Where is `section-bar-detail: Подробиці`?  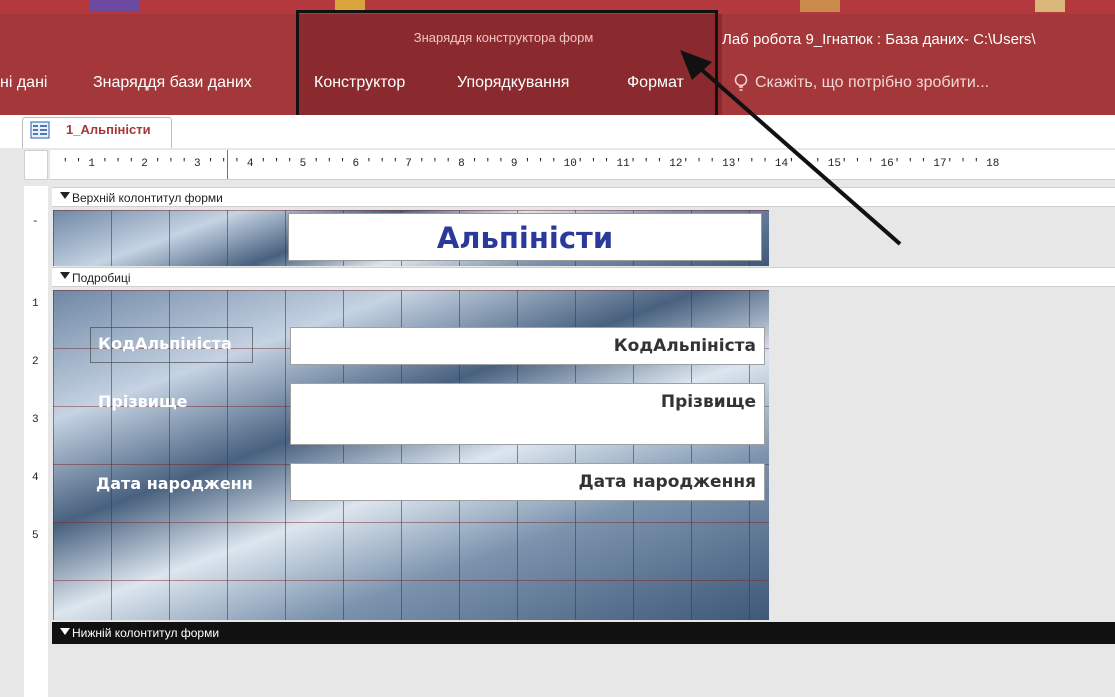 section-bar-detail: Подробиці is located at coordinates (583, 277).